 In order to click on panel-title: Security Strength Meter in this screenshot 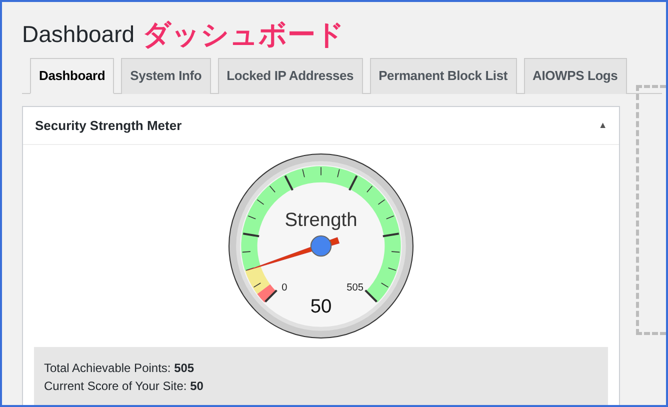, I will do `click(108, 125)`.